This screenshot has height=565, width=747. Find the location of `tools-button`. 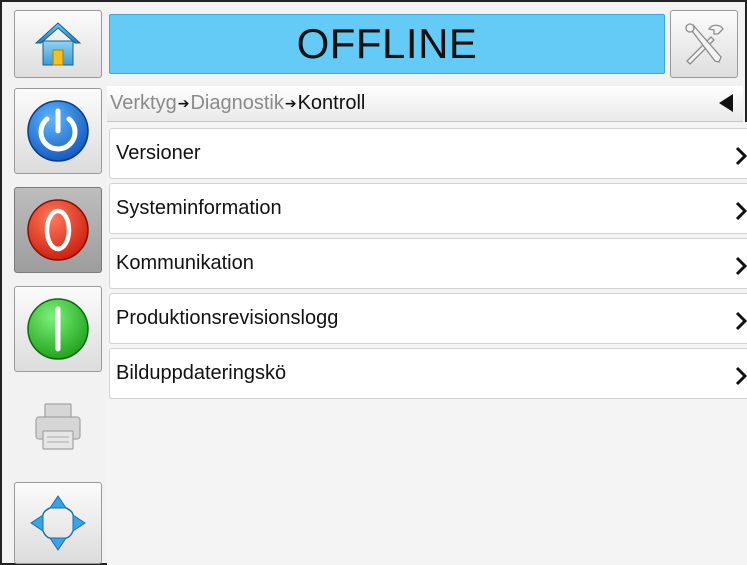

tools-button is located at coordinates (704, 44).